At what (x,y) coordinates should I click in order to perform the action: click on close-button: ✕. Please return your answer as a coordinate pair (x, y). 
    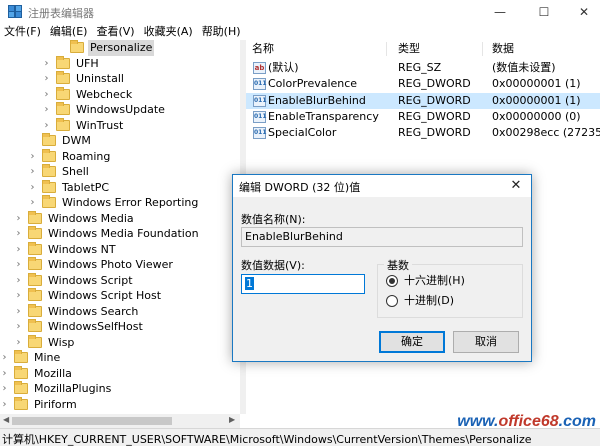
    Looking at the image, I should click on (582, 12).